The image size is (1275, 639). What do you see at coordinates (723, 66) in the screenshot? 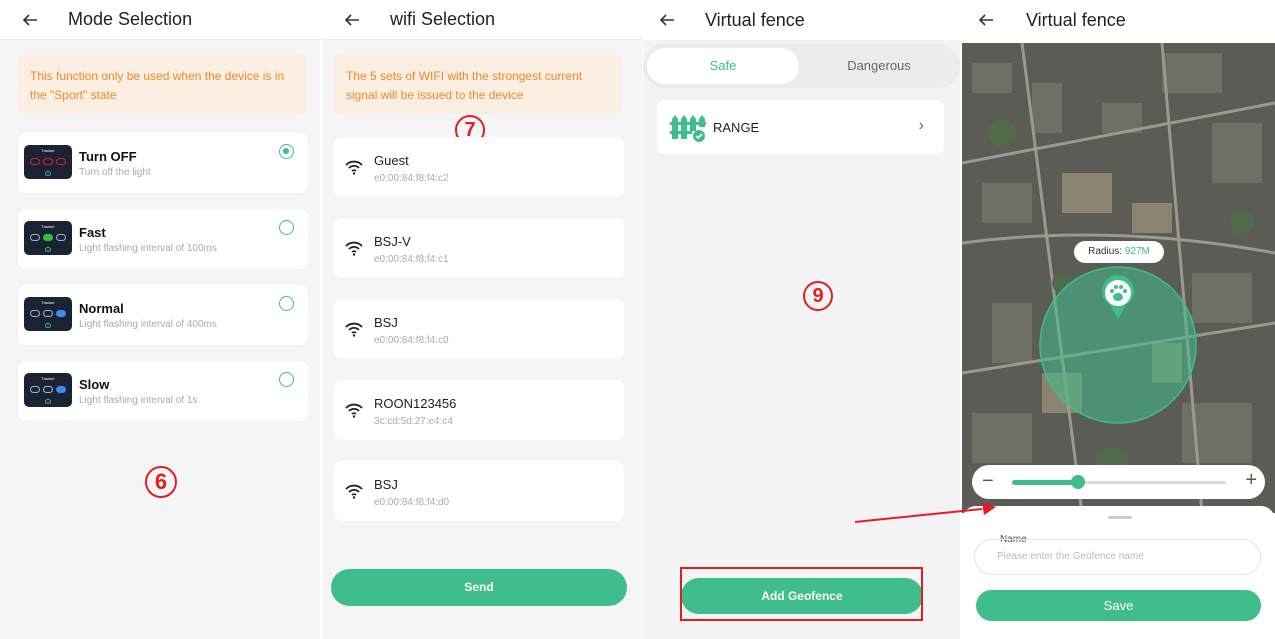
I see `tab-safe: Safe` at bounding box center [723, 66].